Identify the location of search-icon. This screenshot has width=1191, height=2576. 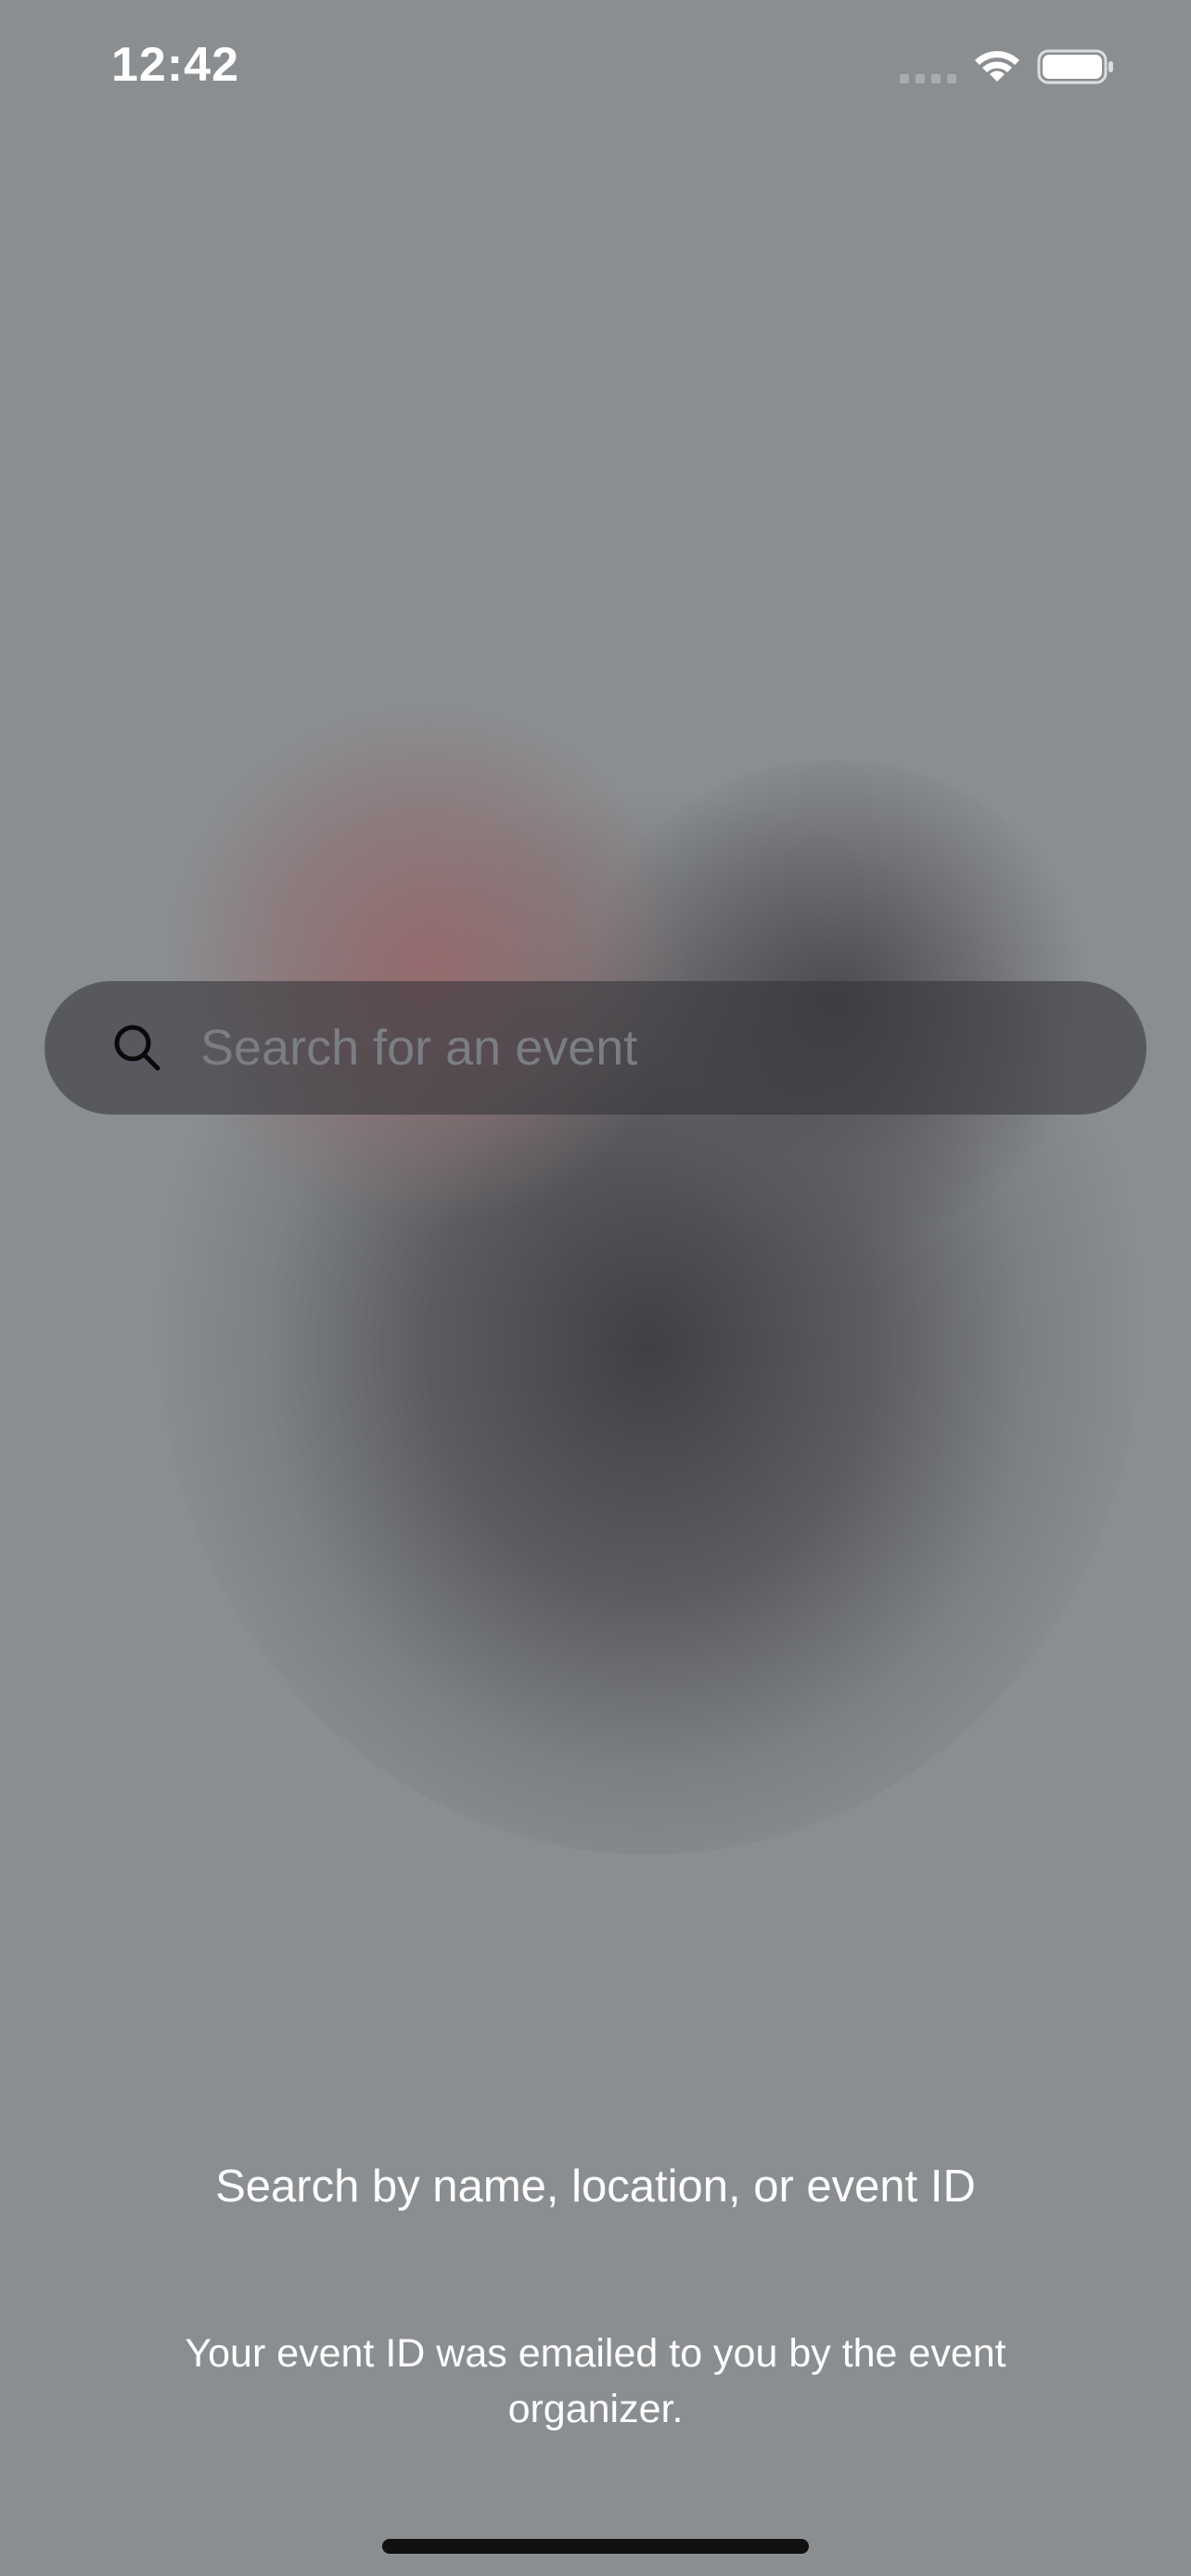
(137, 1048).